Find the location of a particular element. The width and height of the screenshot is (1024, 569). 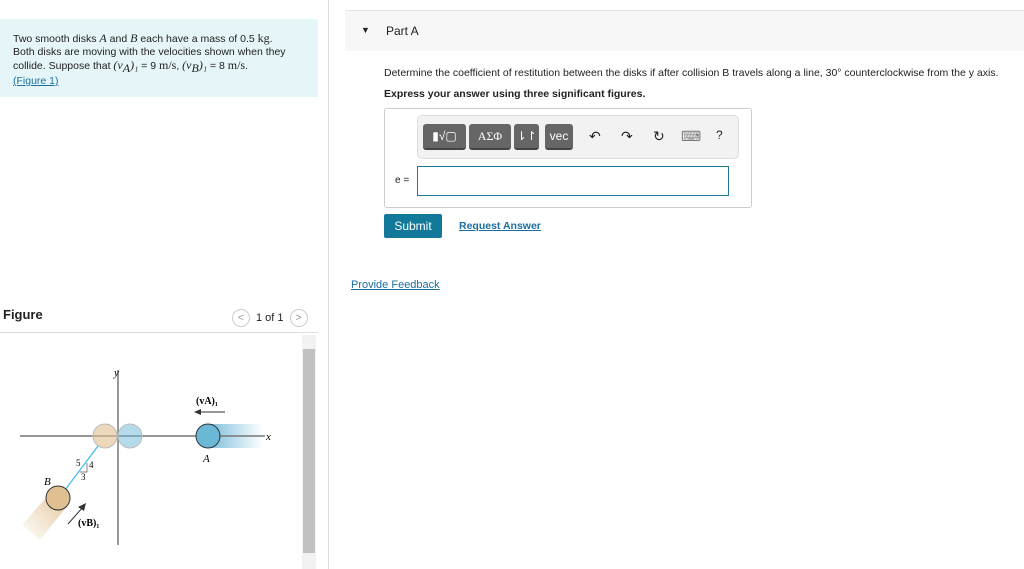

text: = 8 is located at coordinates (217, 66).